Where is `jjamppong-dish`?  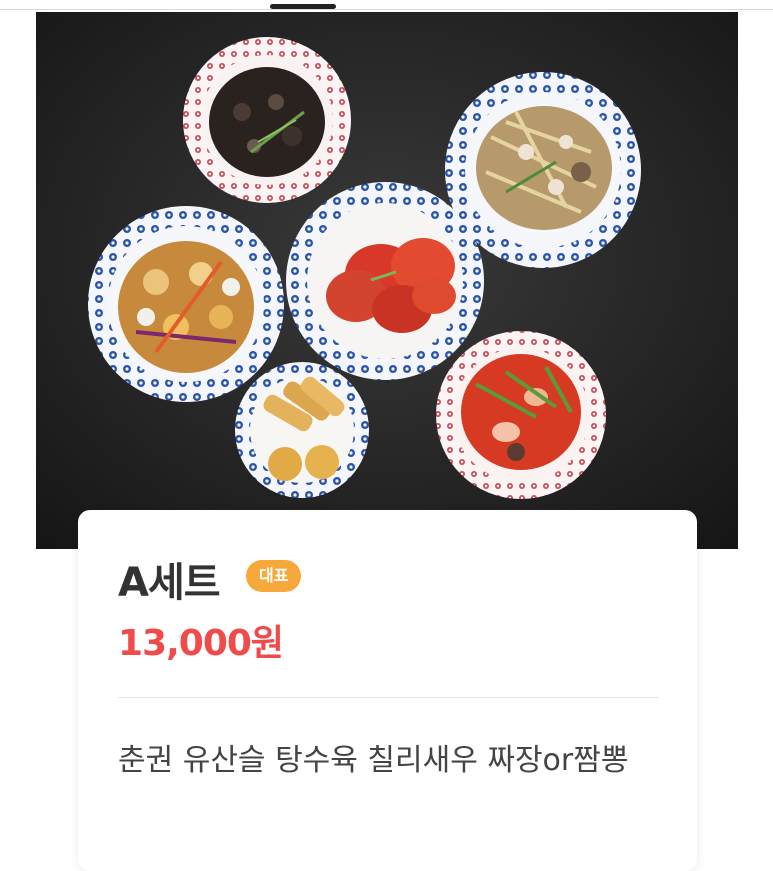
jjamppong-dish is located at coordinates (521, 415).